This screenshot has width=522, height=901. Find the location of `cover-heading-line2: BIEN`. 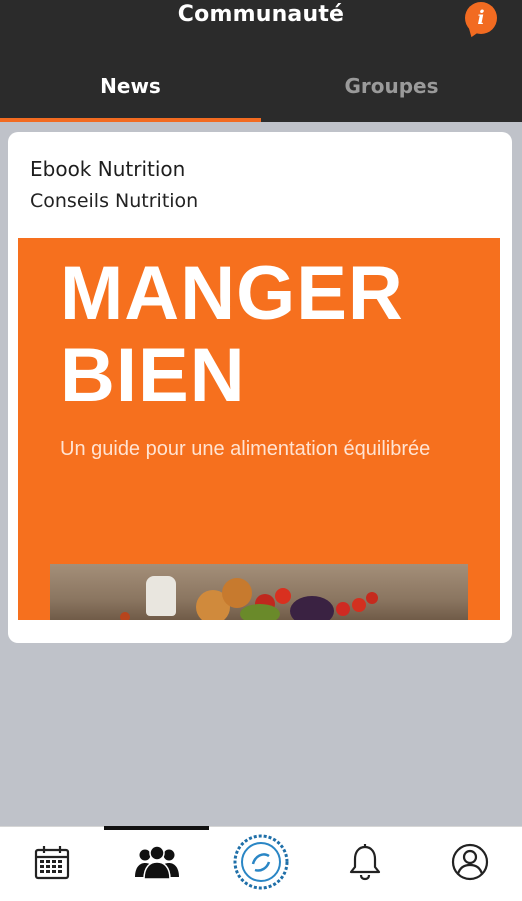

cover-heading-line2: BIEN is located at coordinates (153, 375).